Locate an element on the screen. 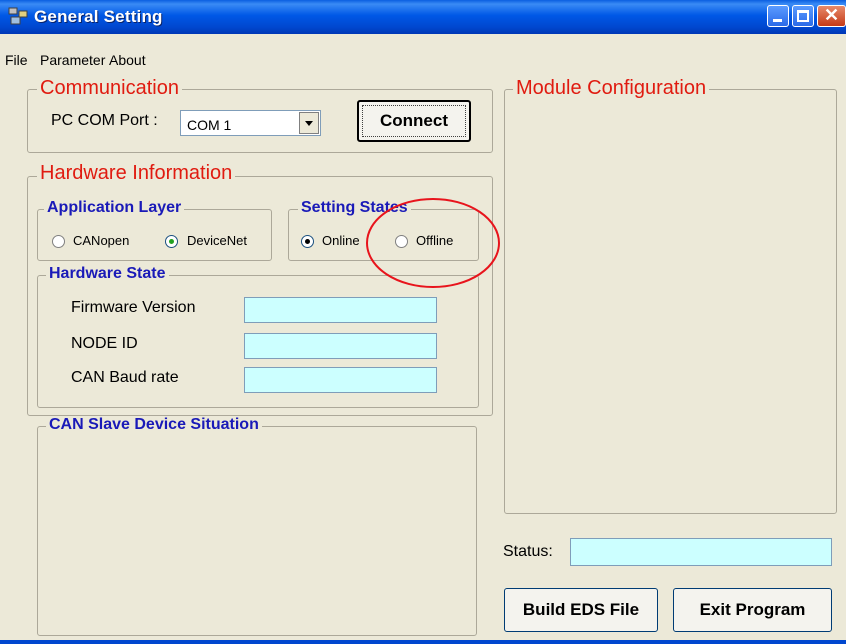  communication-legend: Communication is located at coordinates (109, 88).